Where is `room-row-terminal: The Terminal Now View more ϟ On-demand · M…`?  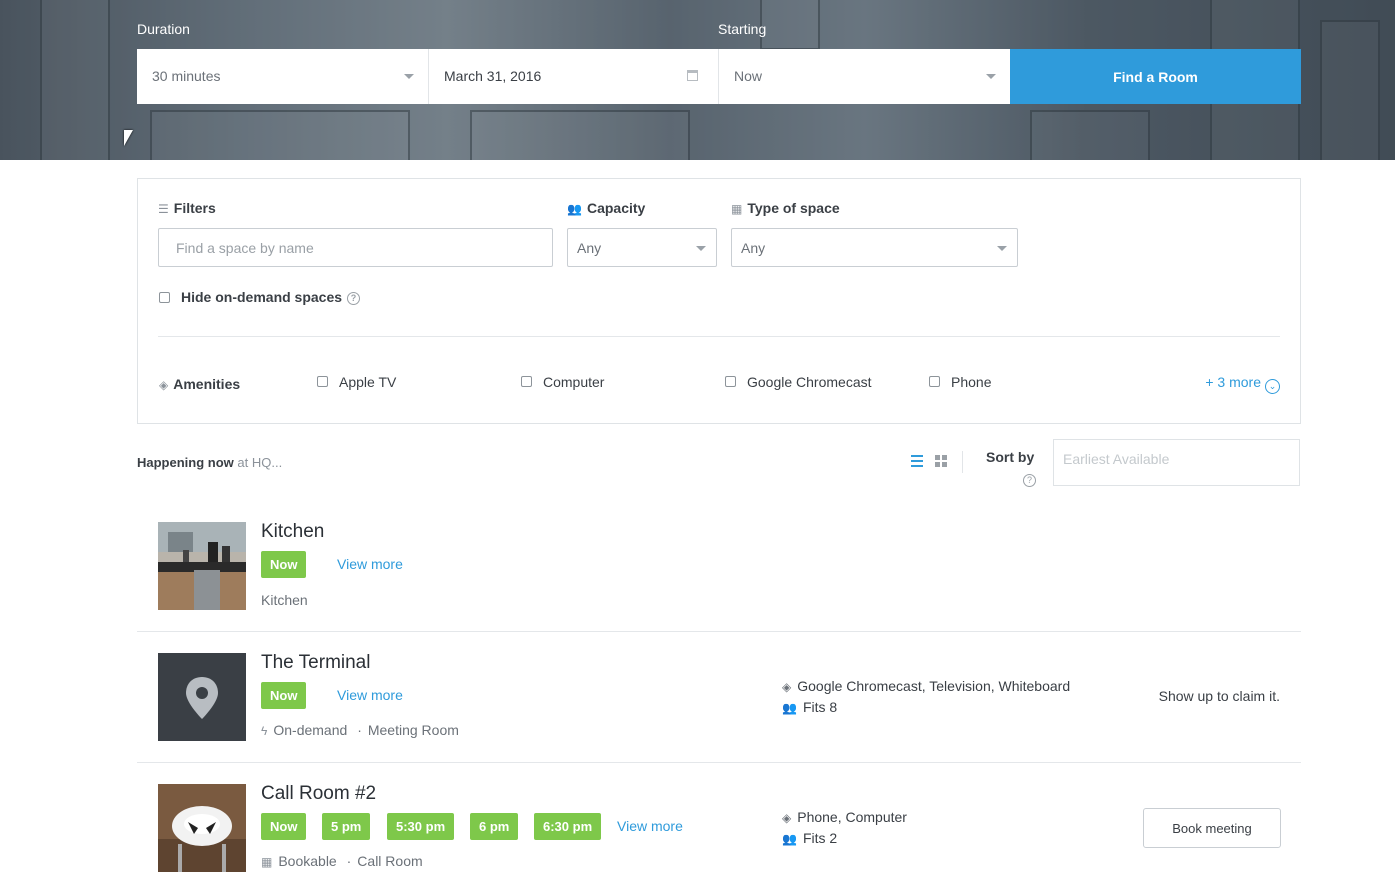 room-row-terminal: The Terminal Now View more ϟ On-demand · M… is located at coordinates (719, 697).